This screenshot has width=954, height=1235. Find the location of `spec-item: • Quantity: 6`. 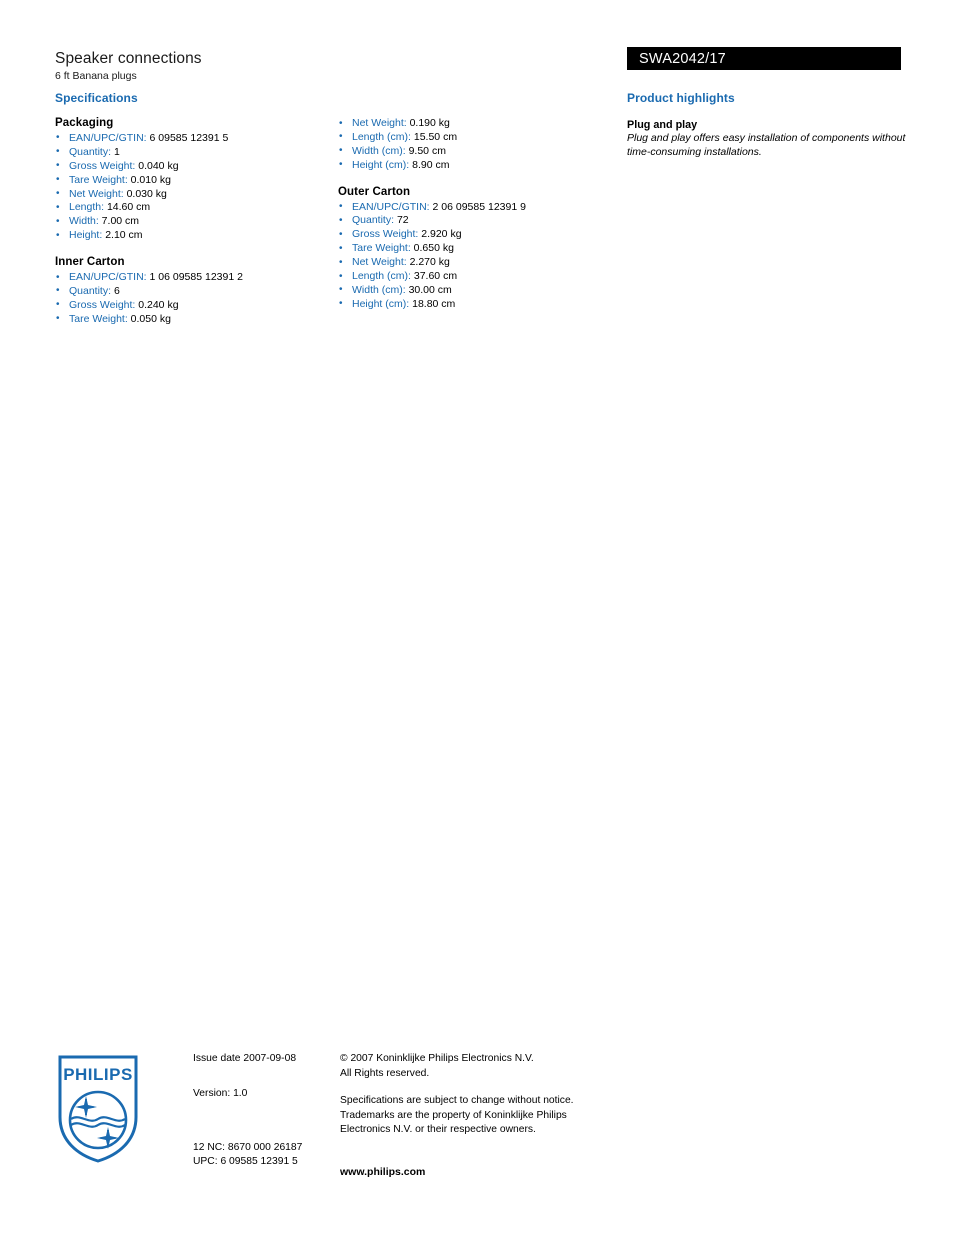

spec-item: • Quantity: 6 is located at coordinates (192, 292).